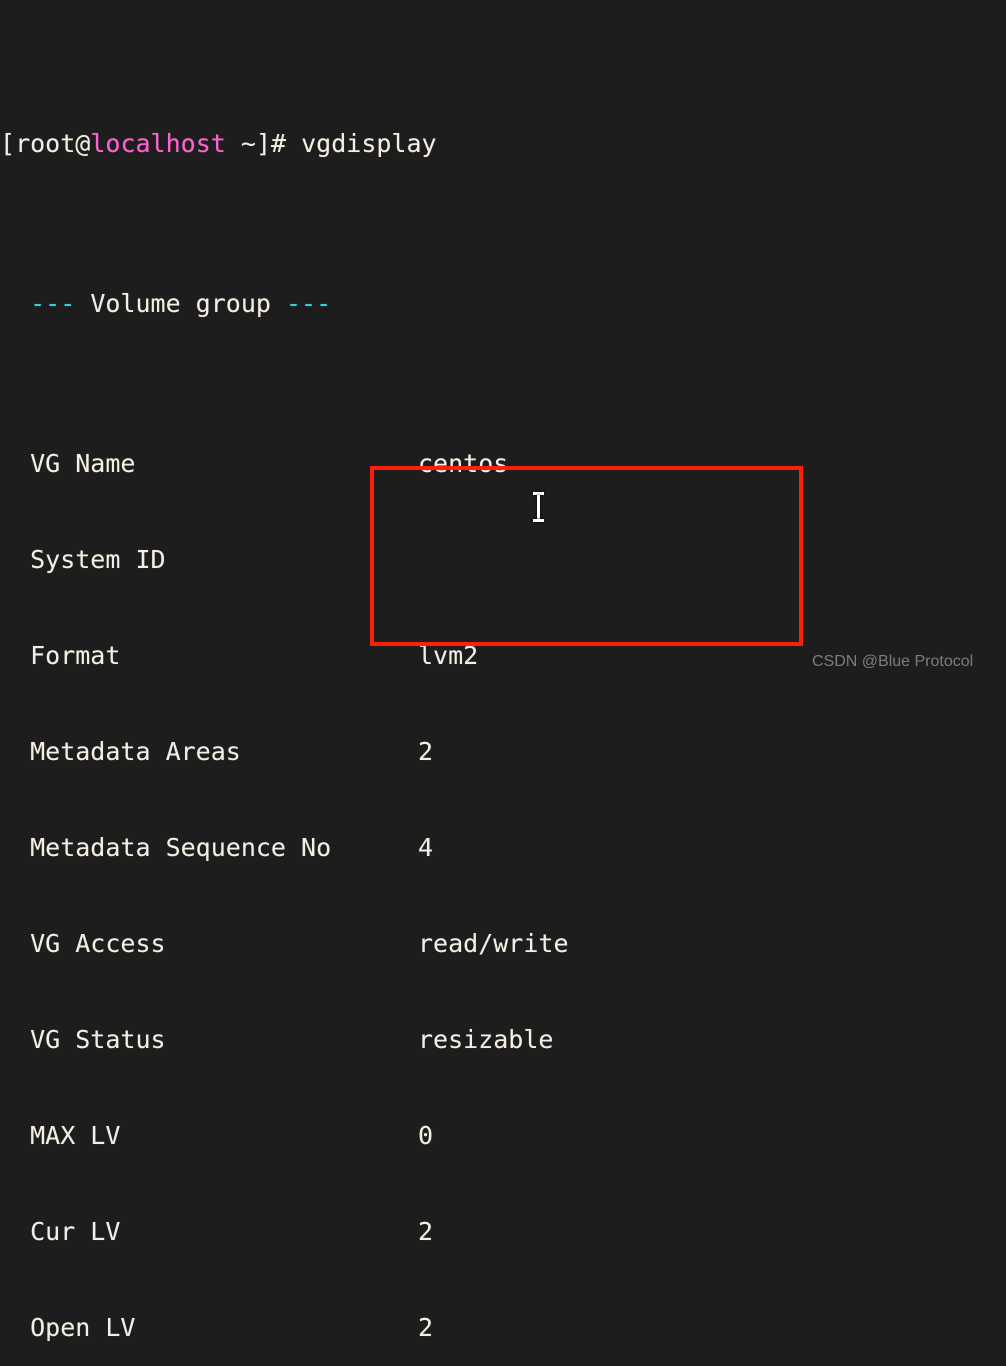 The image size is (1006, 1366). I want to click on vg-property-label: VG Access, so click(83, 943).